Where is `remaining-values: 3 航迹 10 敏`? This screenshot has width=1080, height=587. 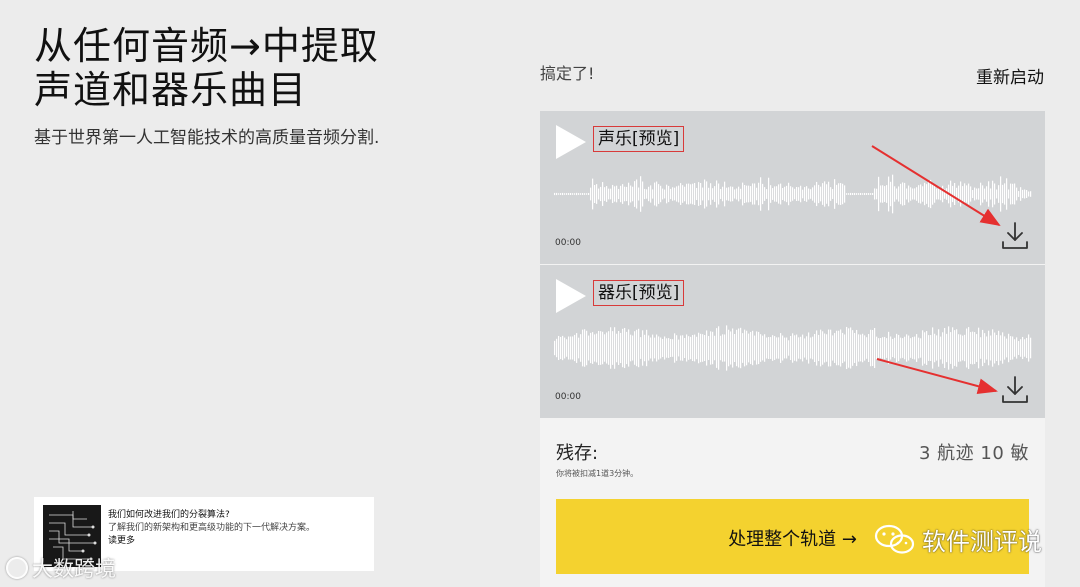 remaining-values: 3 航迹 10 敏 is located at coordinates (973, 453).